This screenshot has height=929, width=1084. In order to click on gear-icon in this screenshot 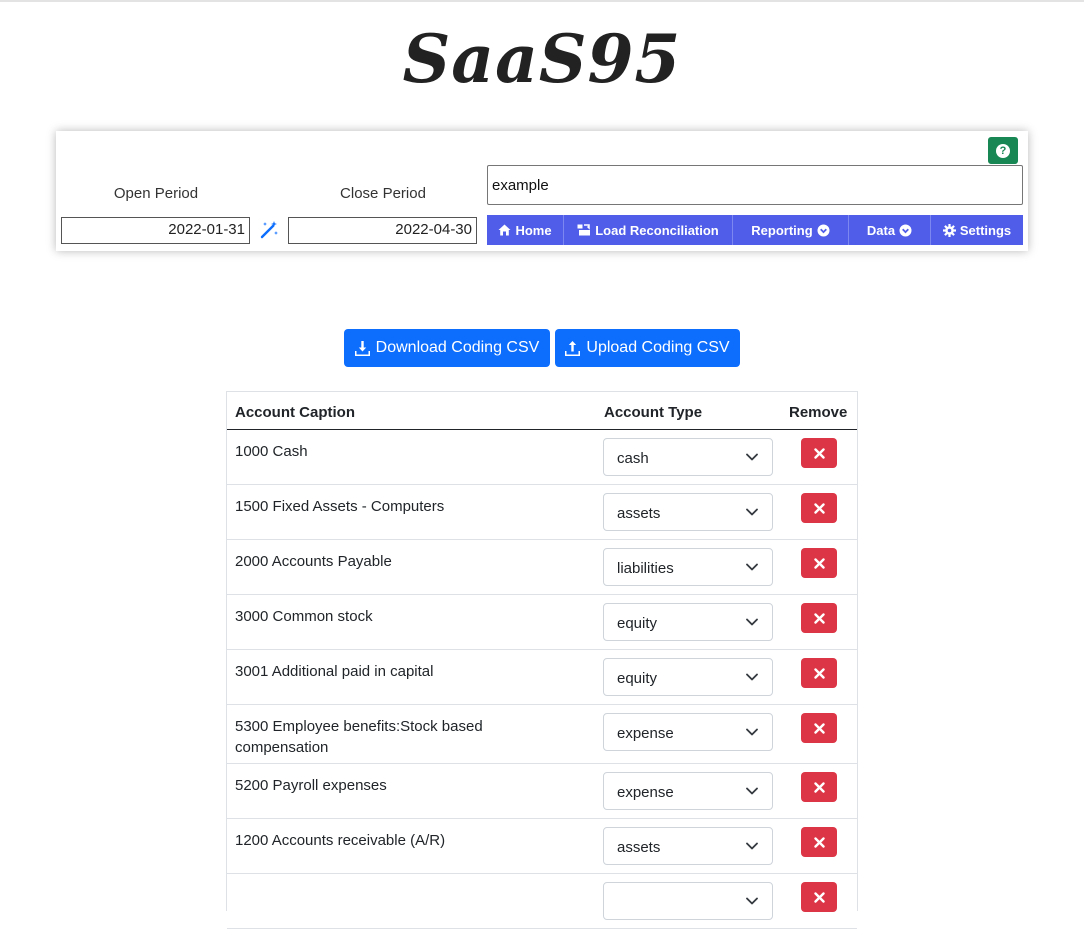, I will do `click(949, 230)`.